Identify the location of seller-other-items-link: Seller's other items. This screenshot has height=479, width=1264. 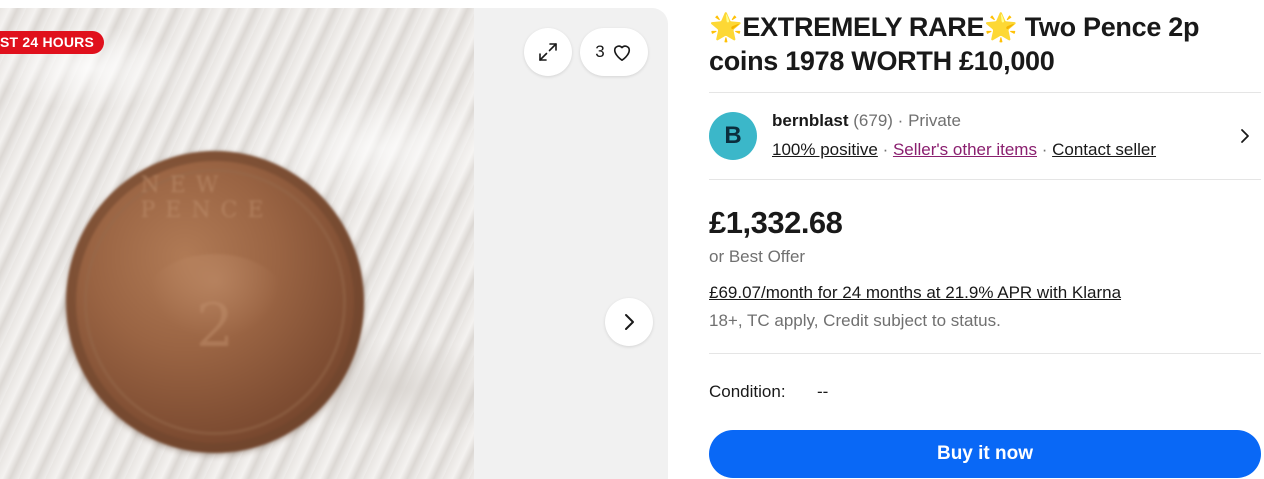
(965, 149).